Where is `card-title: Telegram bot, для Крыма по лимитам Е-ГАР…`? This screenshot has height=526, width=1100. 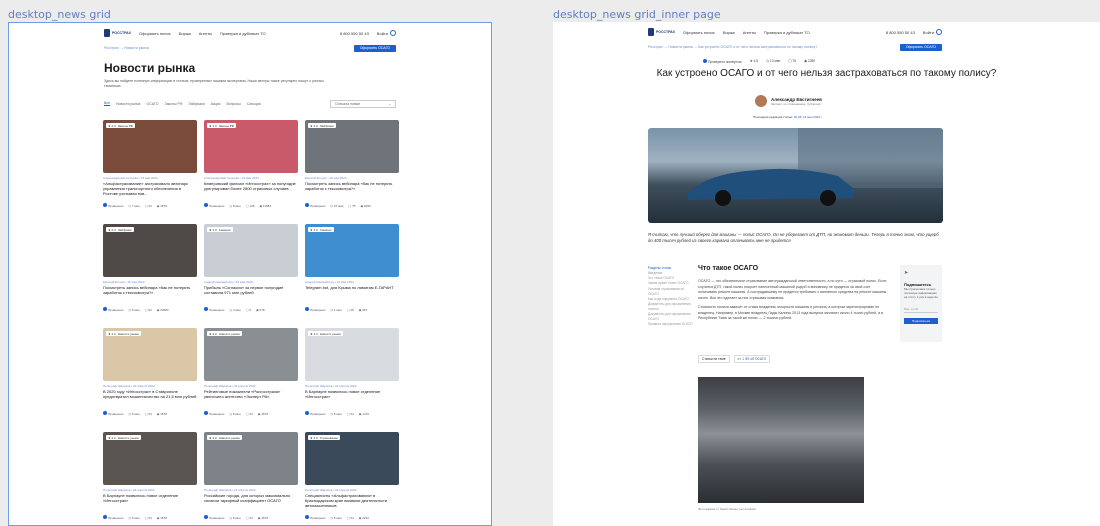
card-title: Telegram bot, для Крыма по лимитам Е-ГАР… is located at coordinates (352, 293).